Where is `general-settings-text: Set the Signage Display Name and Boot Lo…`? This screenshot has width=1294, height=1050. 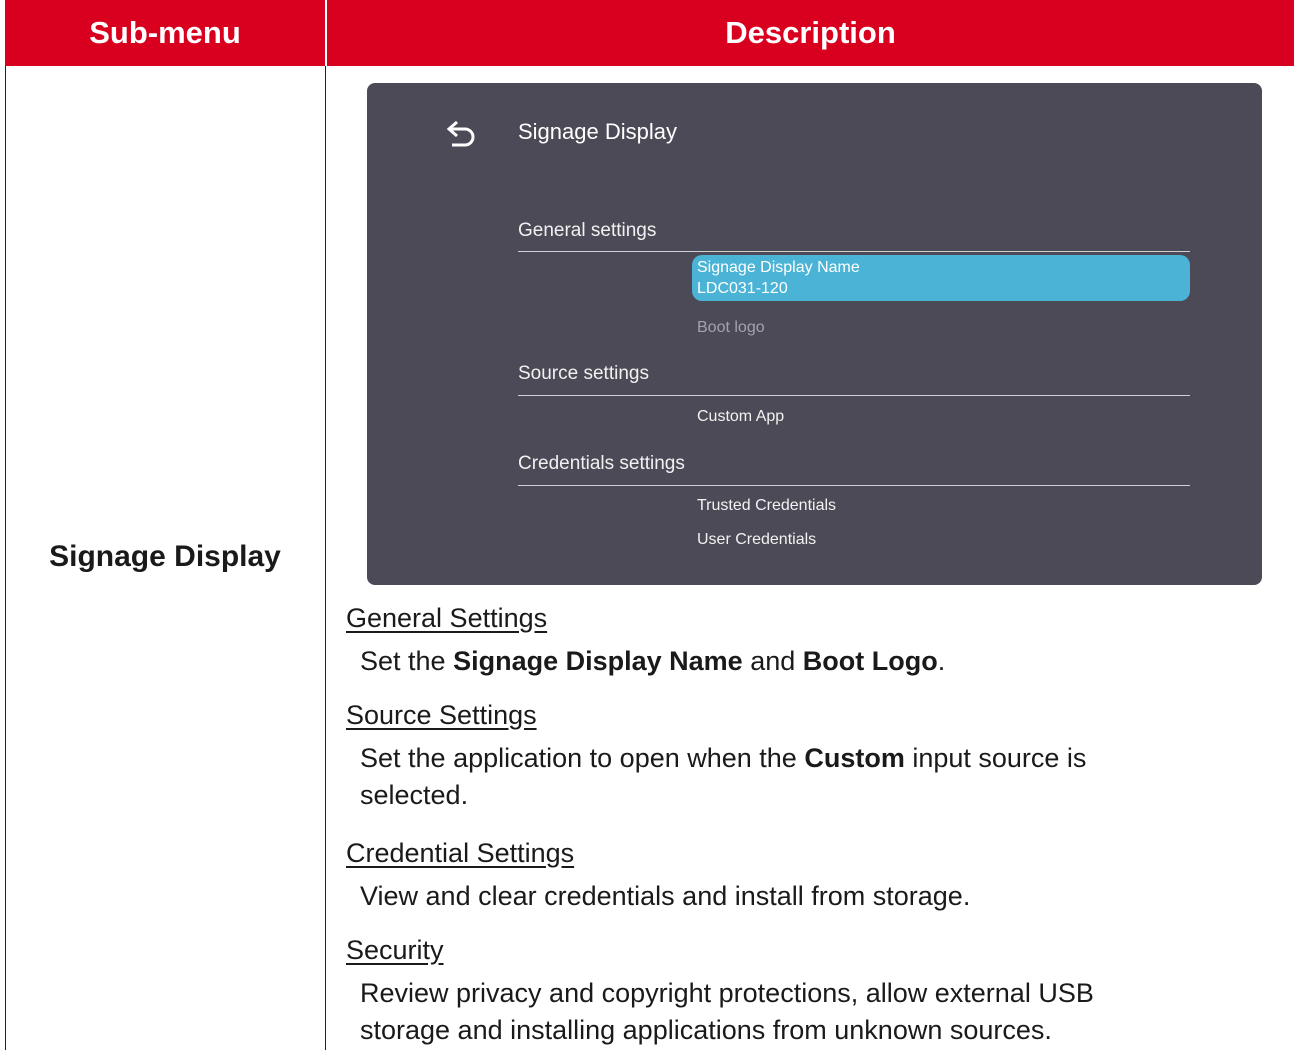 general-settings-text: Set the Signage Display Name and Boot Lo… is located at coordinates (653, 661).